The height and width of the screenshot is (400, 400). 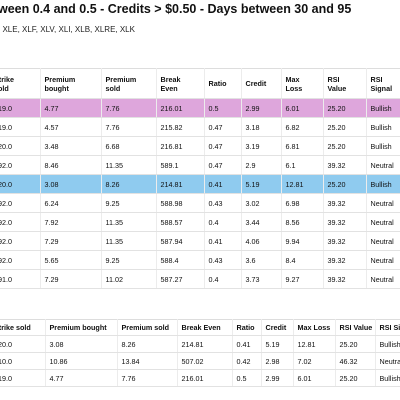 What do you see at coordinates (261, 203) in the screenshot?
I see `table-cell: 3.02` at bounding box center [261, 203].